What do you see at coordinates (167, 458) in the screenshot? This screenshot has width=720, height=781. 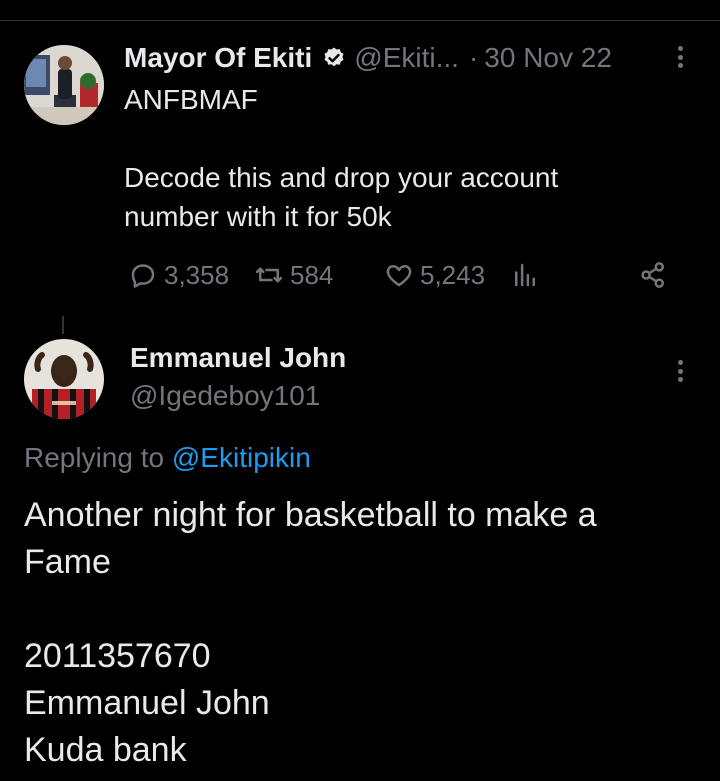 I see `replying-to: Replying to @Ekitipikin` at bounding box center [167, 458].